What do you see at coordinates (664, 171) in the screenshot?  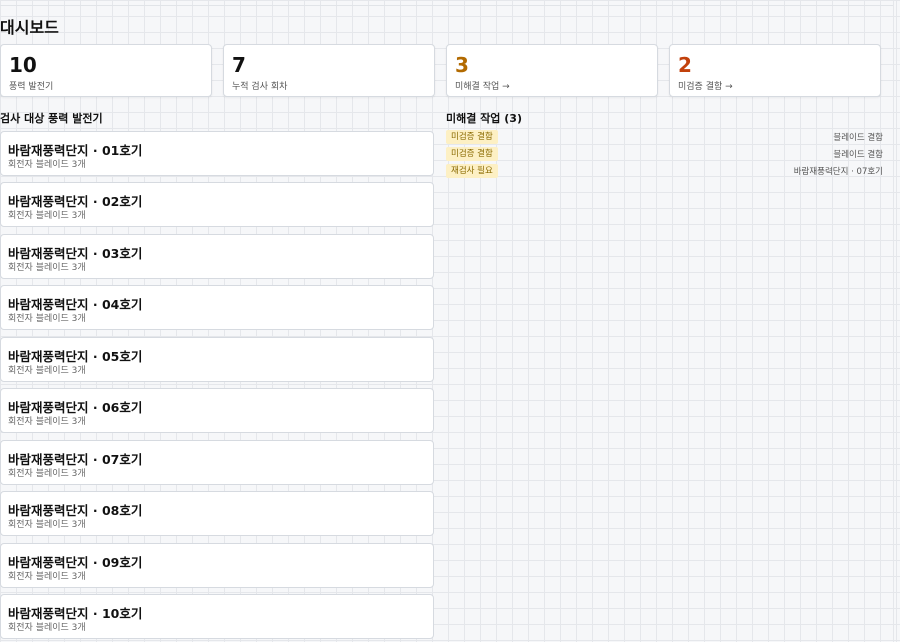 I see `task-row: 재검사 필요 바람재풍력단지 · 07호기` at bounding box center [664, 171].